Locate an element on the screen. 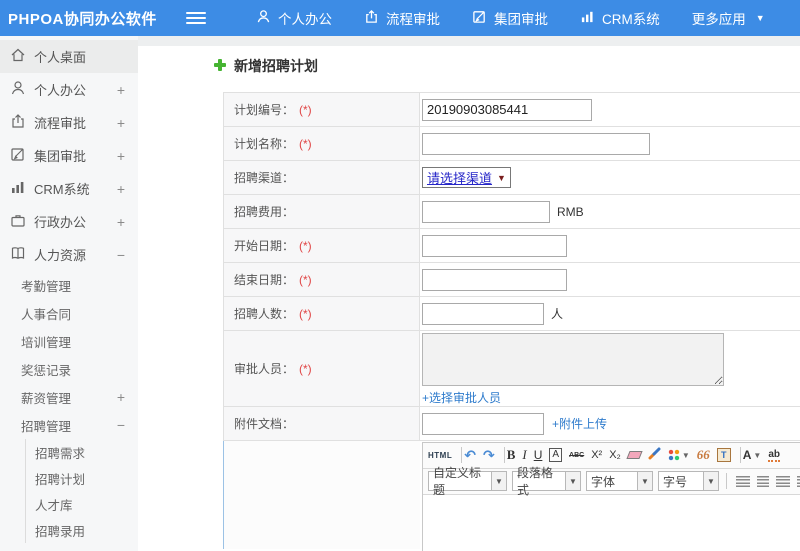 The width and height of the screenshot is (800, 551). person-icon is located at coordinates (267, 18).